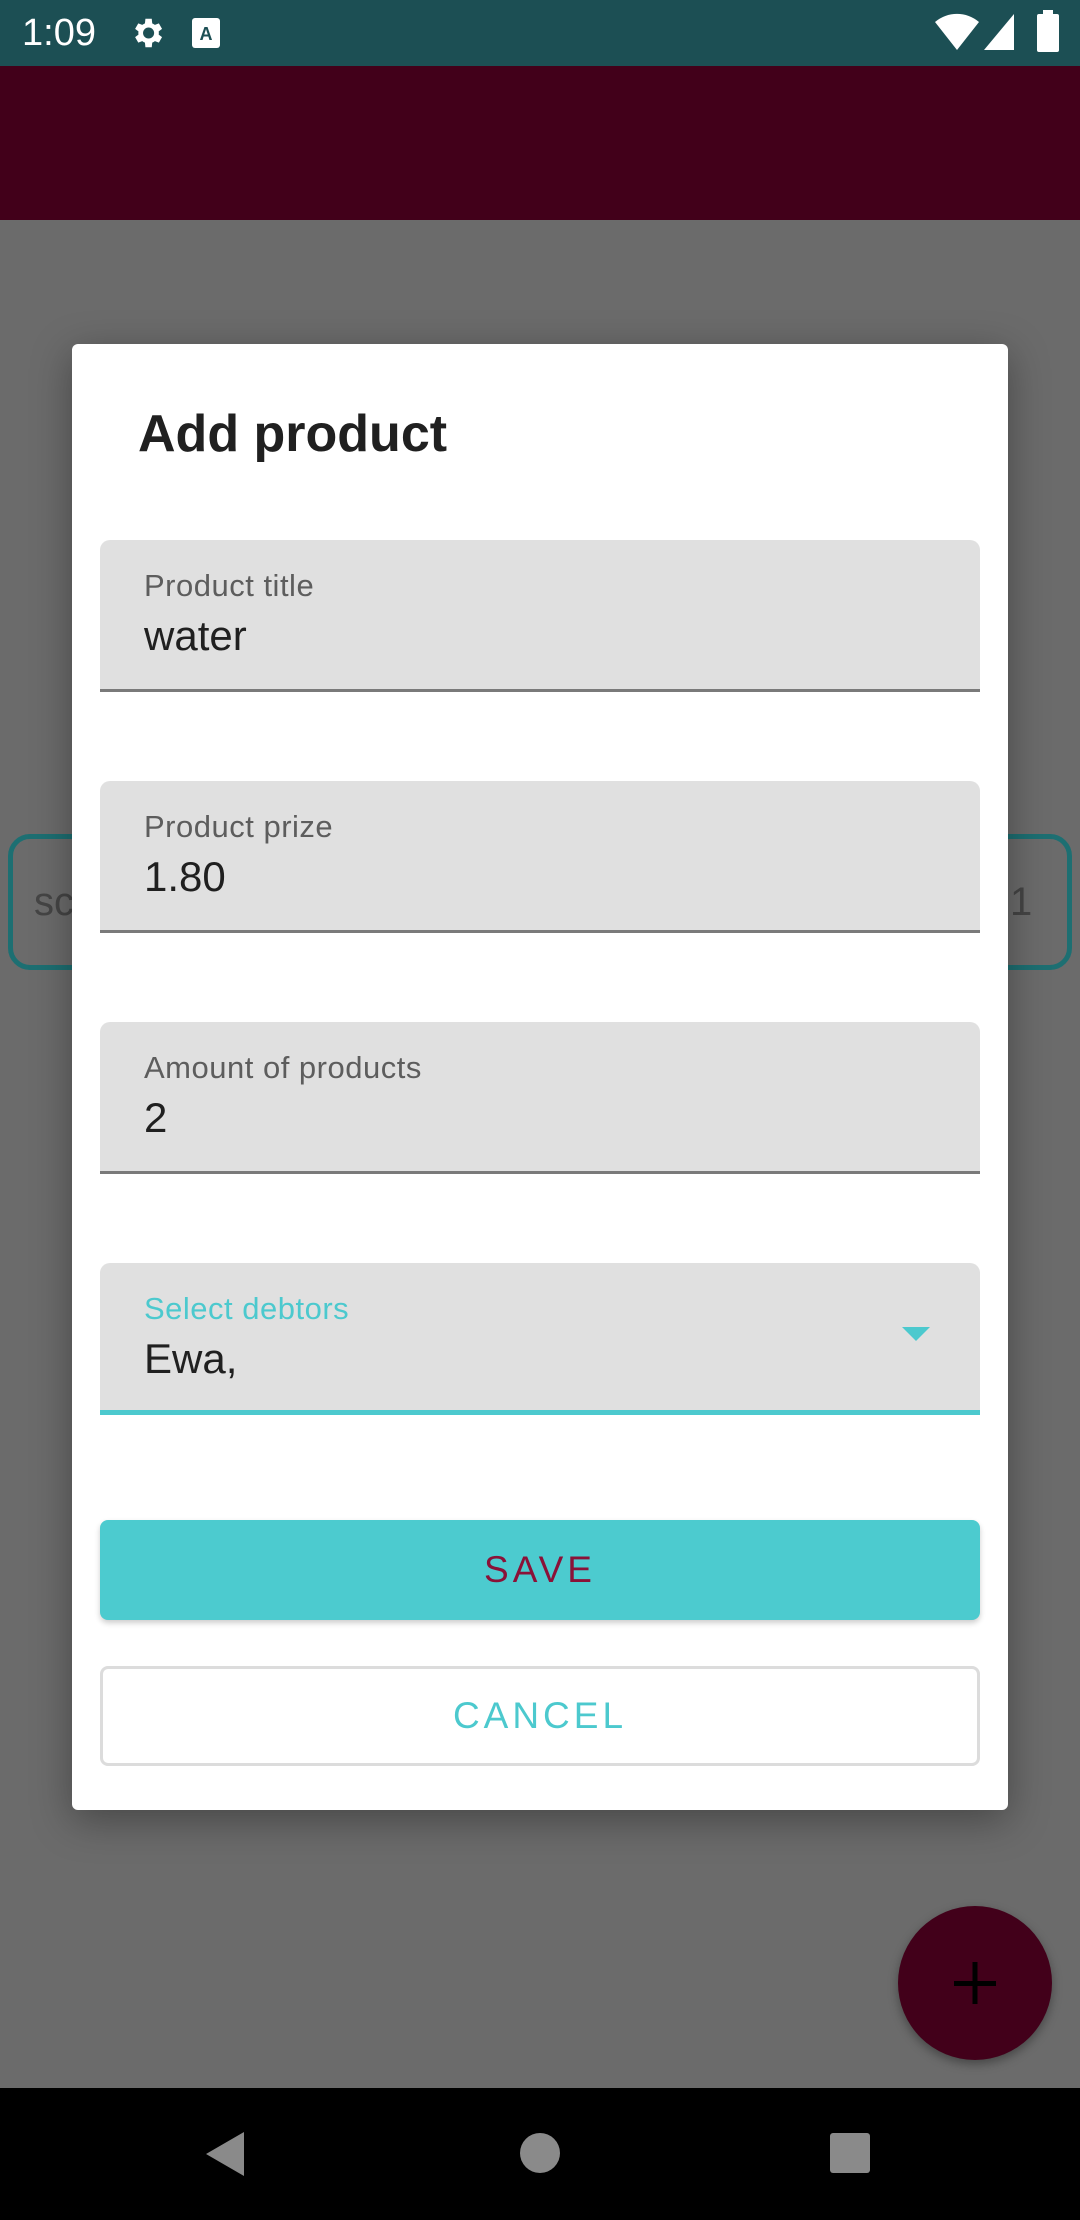 Image resolution: width=1080 pixels, height=2220 pixels. I want to click on a-icon: A, so click(206, 33).